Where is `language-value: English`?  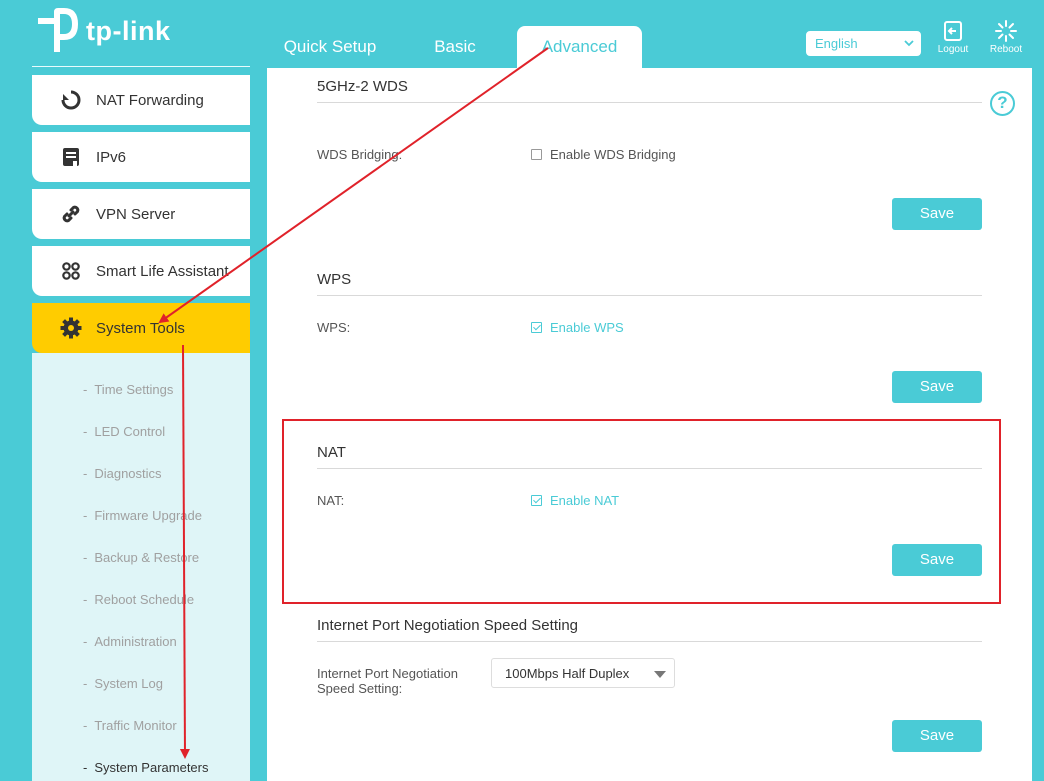
language-value: English is located at coordinates (836, 43).